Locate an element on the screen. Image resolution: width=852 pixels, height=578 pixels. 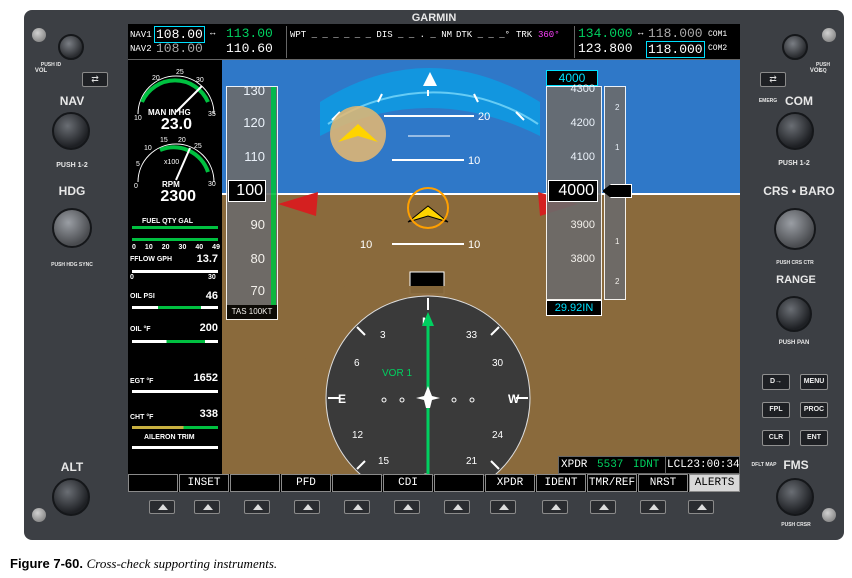
hsi-heading-3: 3 is located at coordinates (383, 335).